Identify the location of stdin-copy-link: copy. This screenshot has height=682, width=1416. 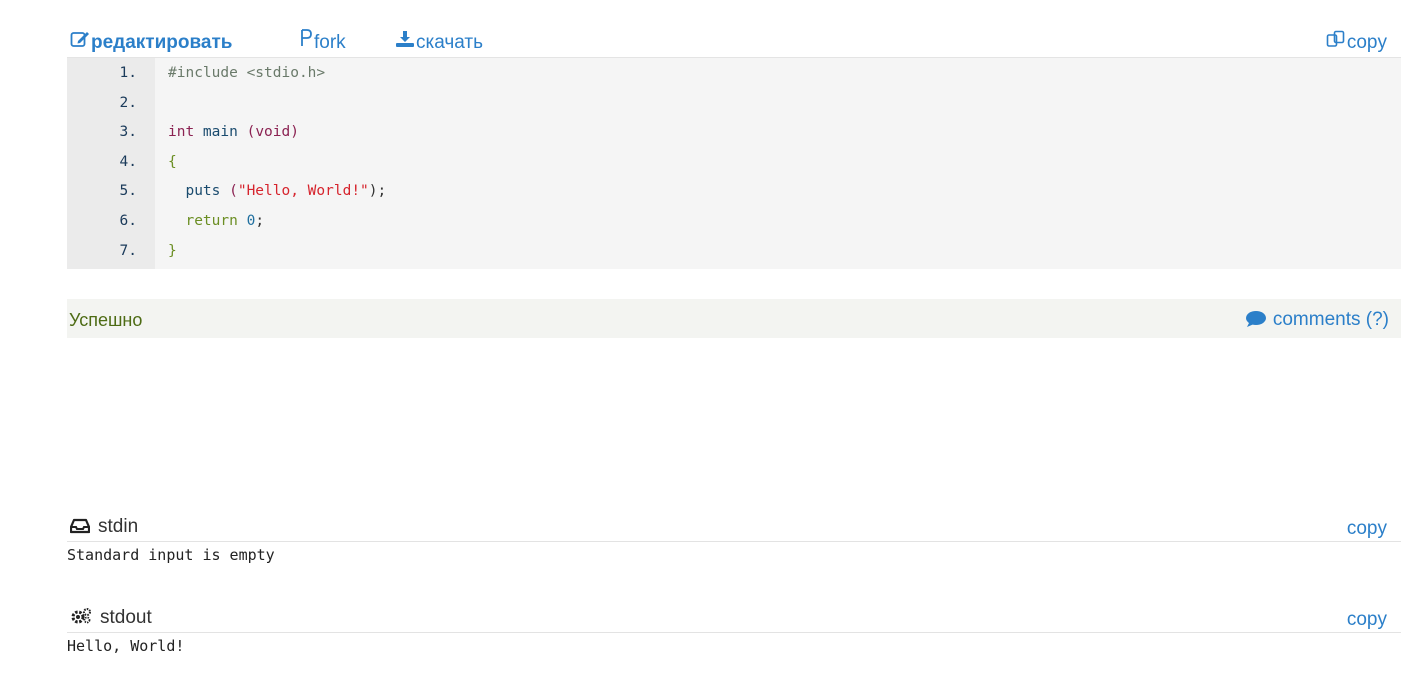
(1367, 528).